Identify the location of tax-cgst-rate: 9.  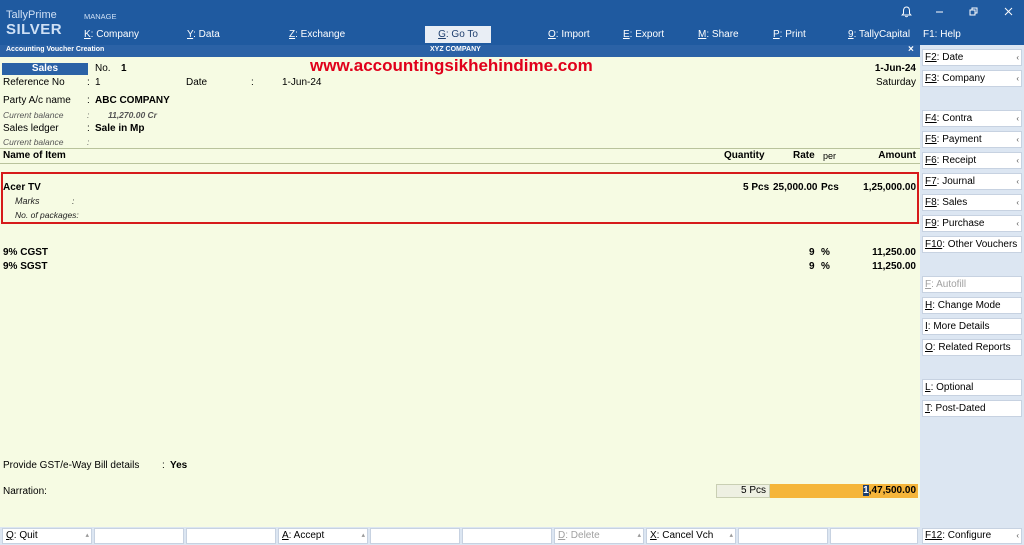
(812, 252).